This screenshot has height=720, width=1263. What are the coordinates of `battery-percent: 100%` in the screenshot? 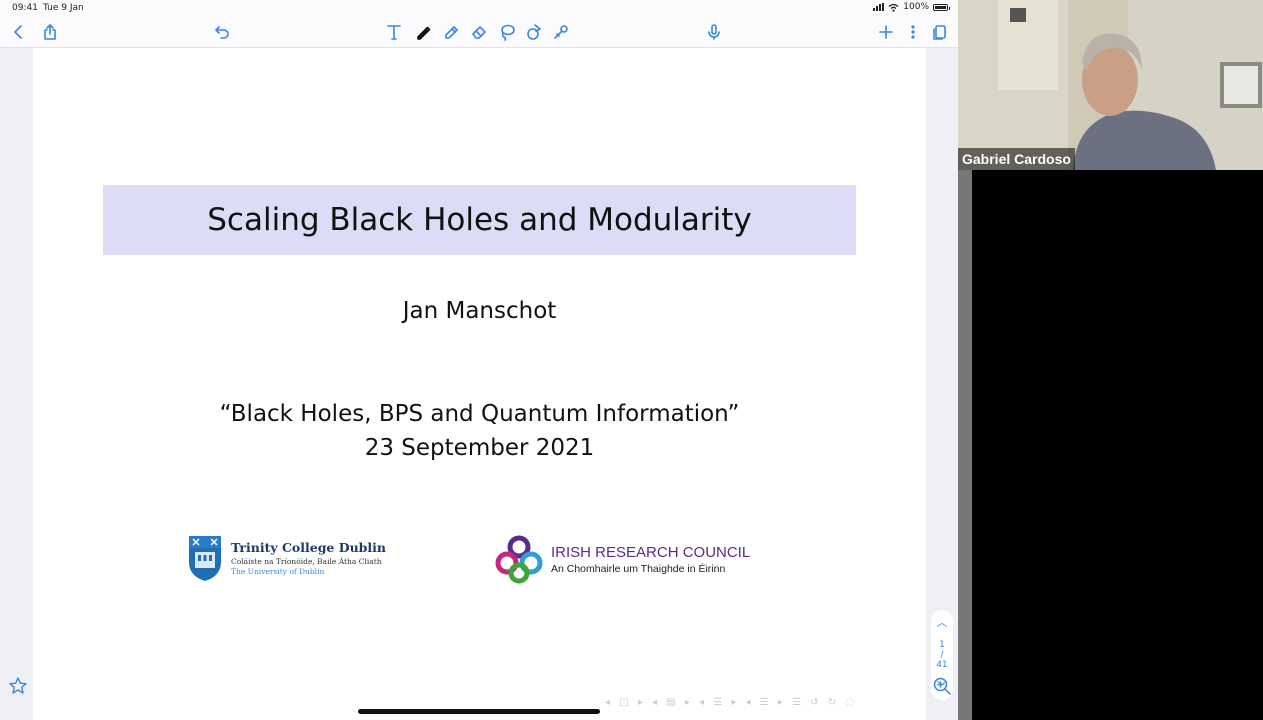 It's located at (916, 7).